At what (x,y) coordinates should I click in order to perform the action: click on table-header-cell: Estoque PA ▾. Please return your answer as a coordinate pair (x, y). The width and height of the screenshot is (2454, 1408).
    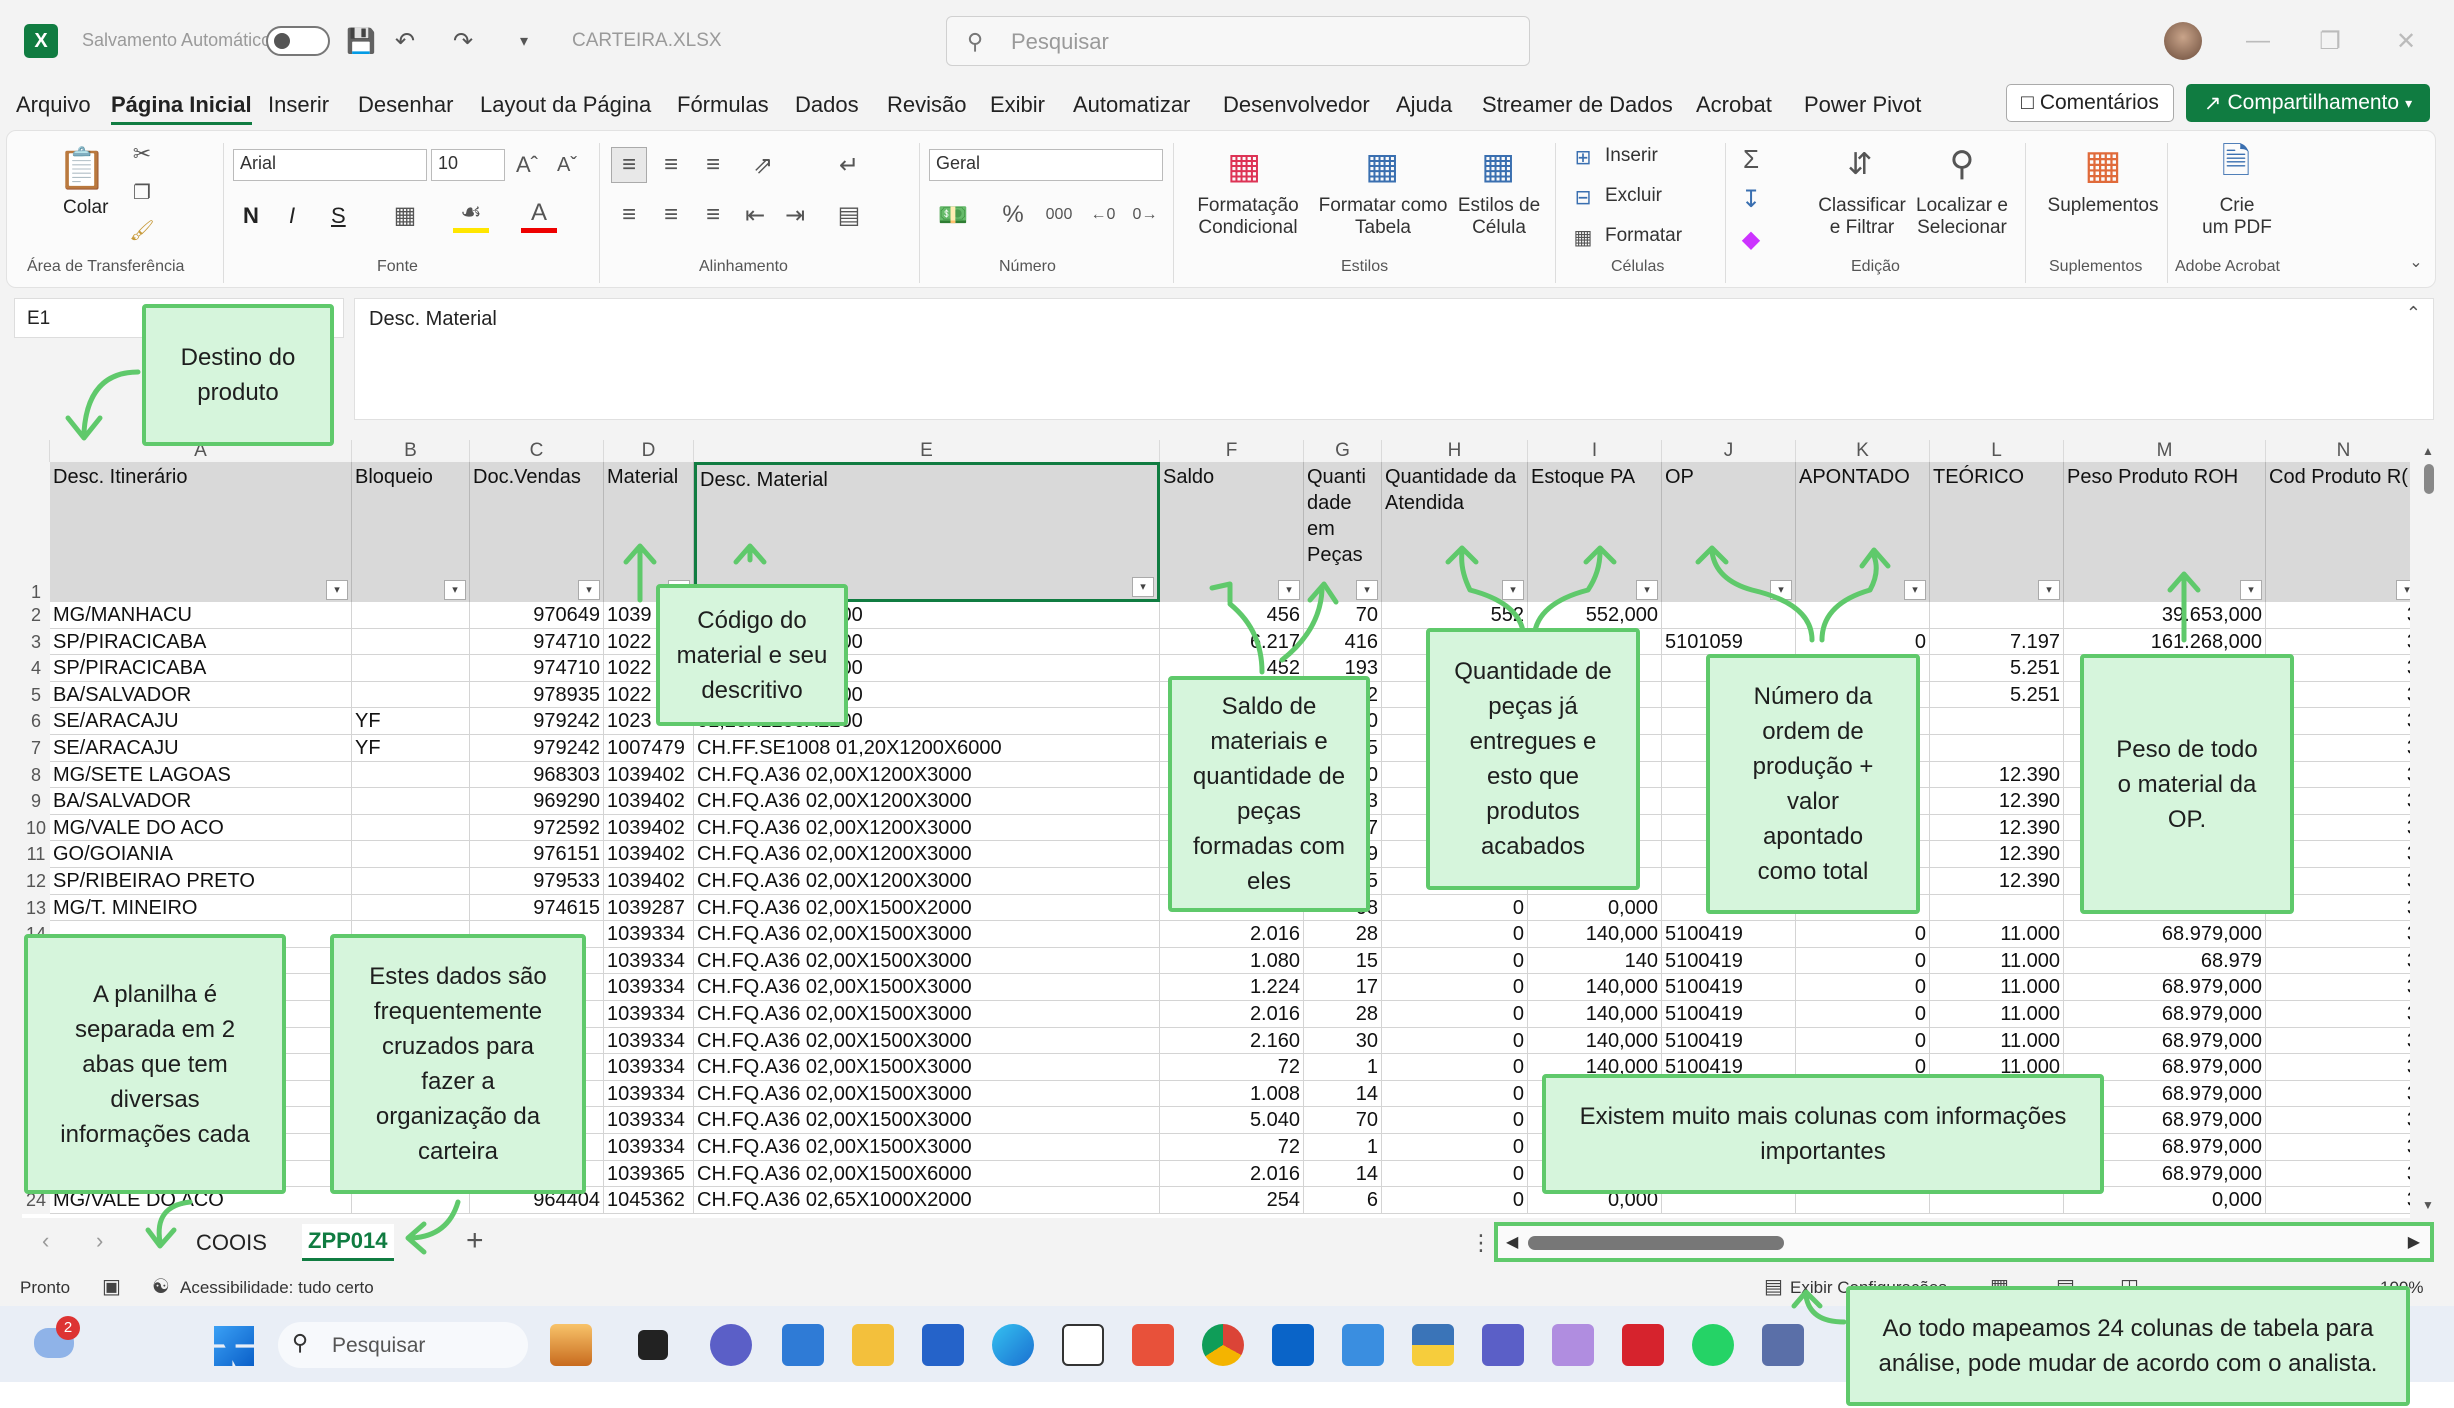
    Looking at the image, I should click on (1595, 532).